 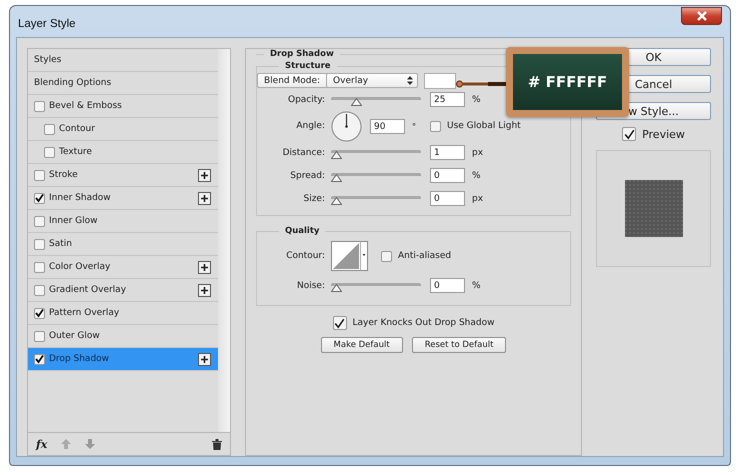 I want to click on style-item: Inner Glow, so click(x=123, y=221).